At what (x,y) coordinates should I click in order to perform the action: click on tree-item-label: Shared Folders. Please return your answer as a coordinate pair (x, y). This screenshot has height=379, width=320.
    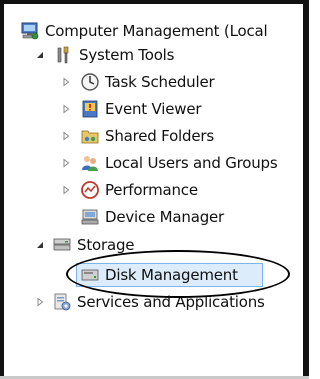
    Looking at the image, I should click on (159, 136).